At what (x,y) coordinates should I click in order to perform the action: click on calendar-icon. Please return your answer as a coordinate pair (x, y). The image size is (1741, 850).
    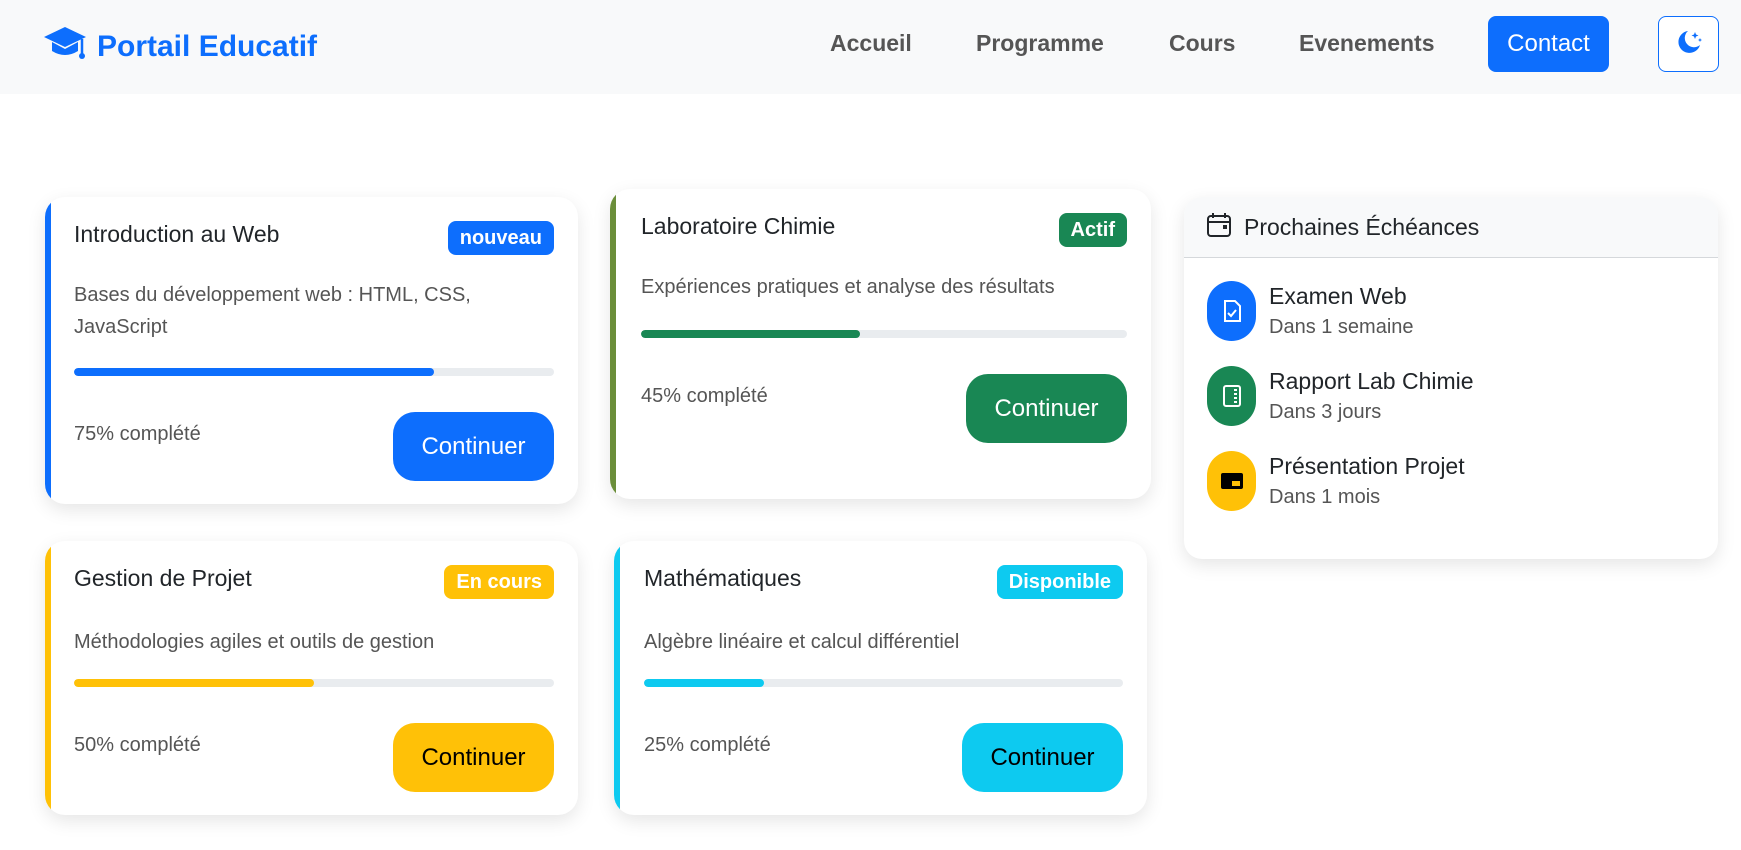
    Looking at the image, I should click on (1219, 227).